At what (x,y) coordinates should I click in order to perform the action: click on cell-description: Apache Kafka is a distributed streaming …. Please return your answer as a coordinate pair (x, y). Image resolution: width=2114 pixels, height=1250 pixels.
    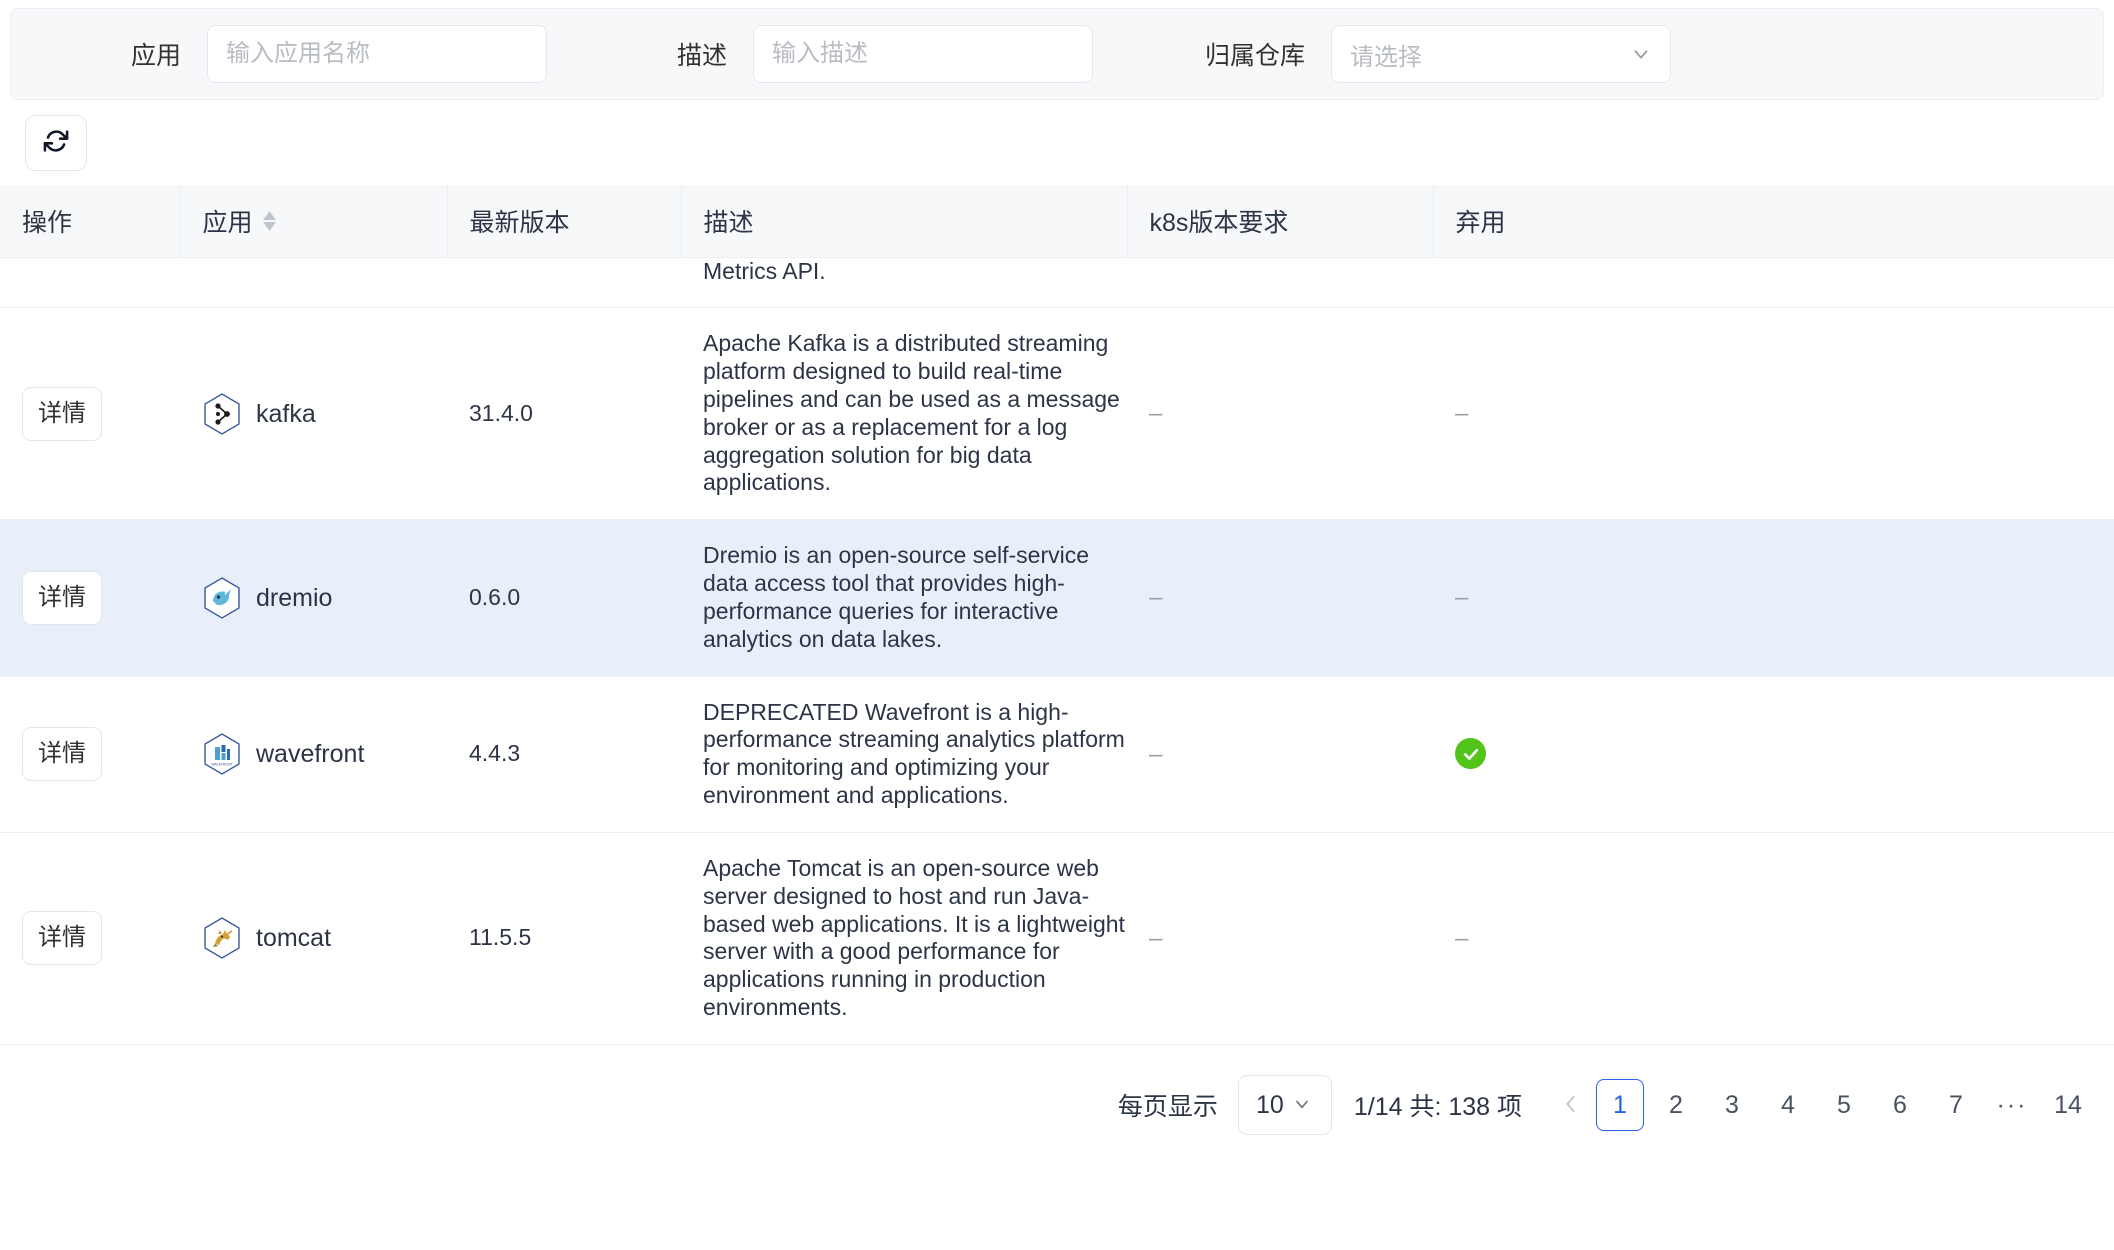
    Looking at the image, I should click on (904, 414).